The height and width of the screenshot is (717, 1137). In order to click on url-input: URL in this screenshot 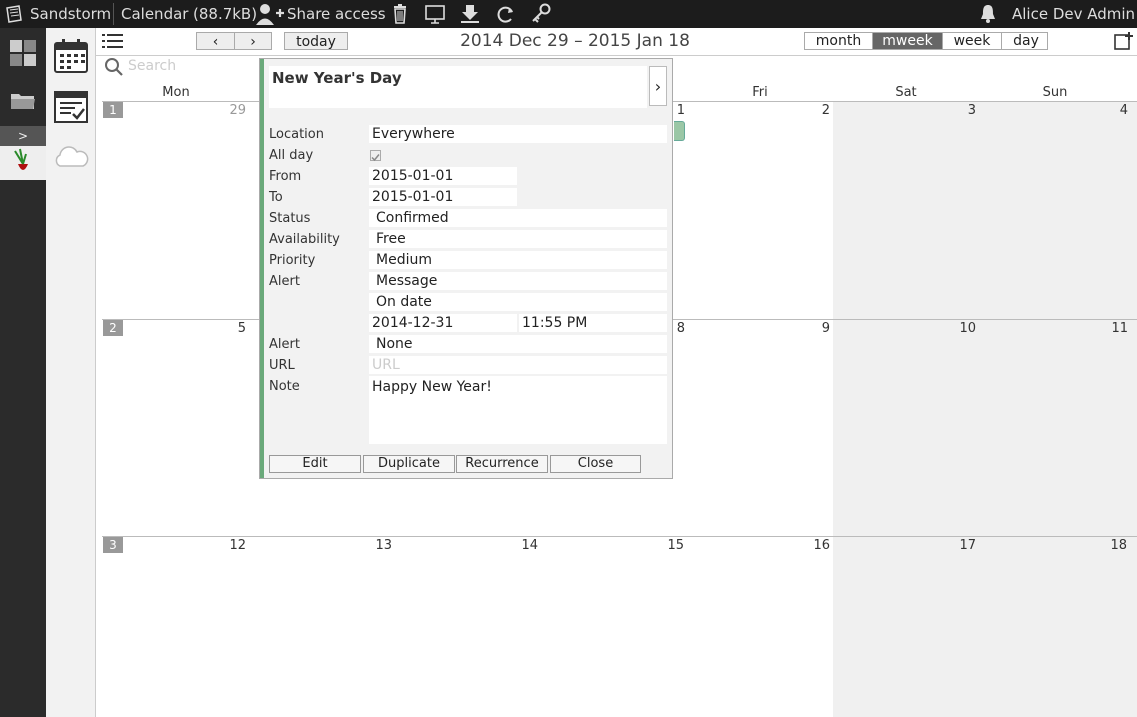, I will do `click(518, 365)`.